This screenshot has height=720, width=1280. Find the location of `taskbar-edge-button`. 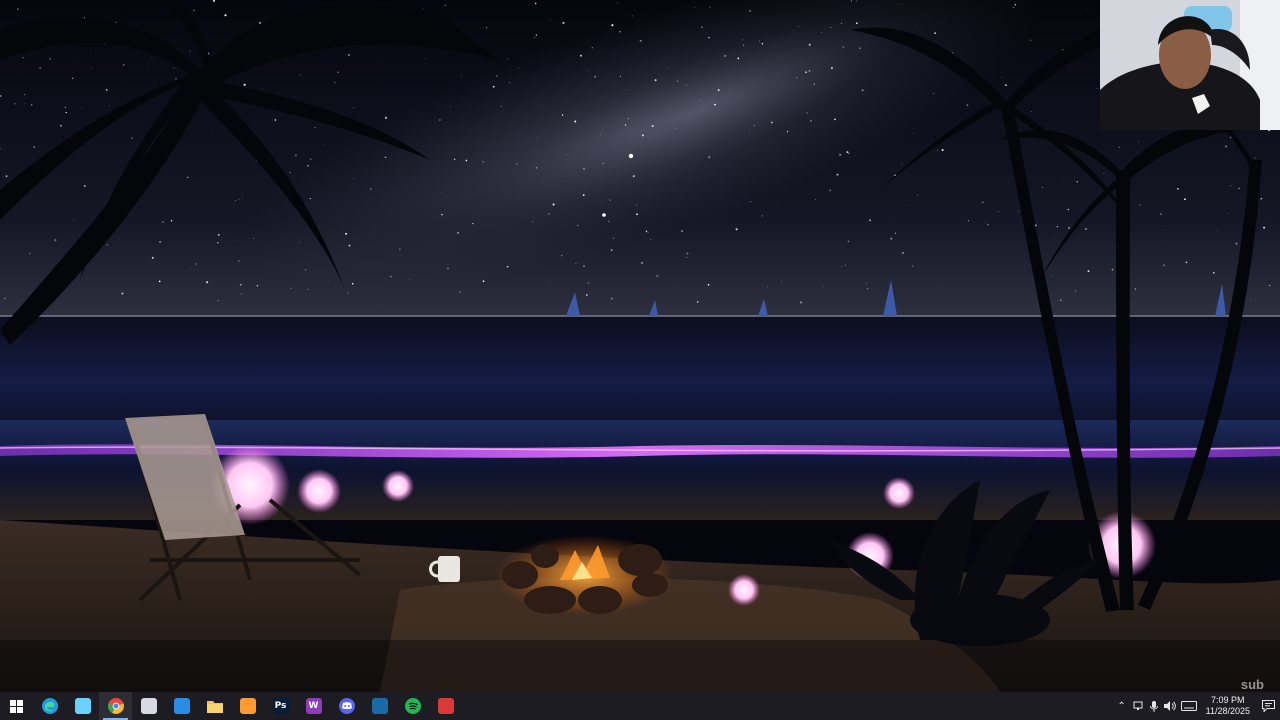

taskbar-edge-button is located at coordinates (49, 706).